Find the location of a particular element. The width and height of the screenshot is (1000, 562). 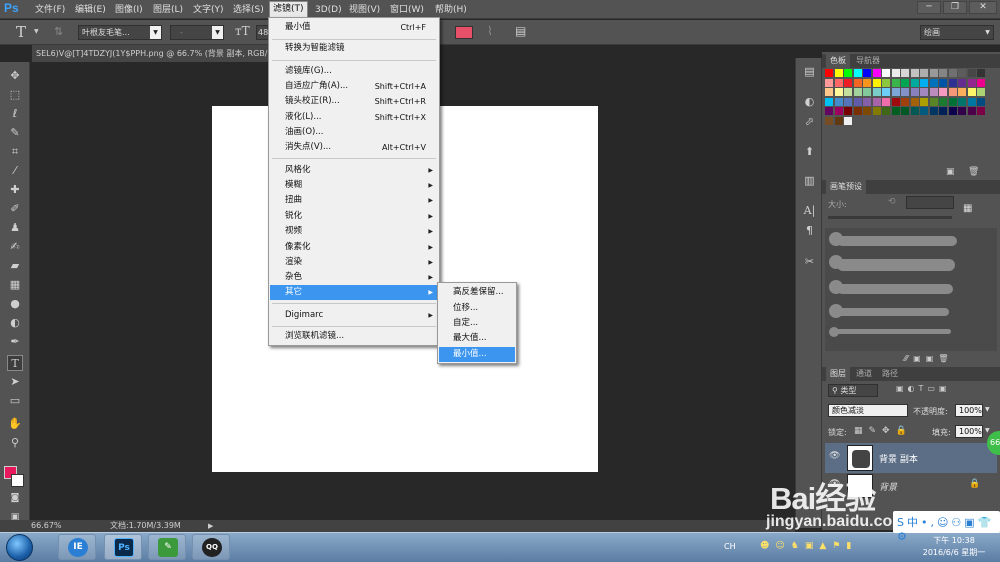

properties-panel-icon: ▥ is located at coordinates (809, 181).